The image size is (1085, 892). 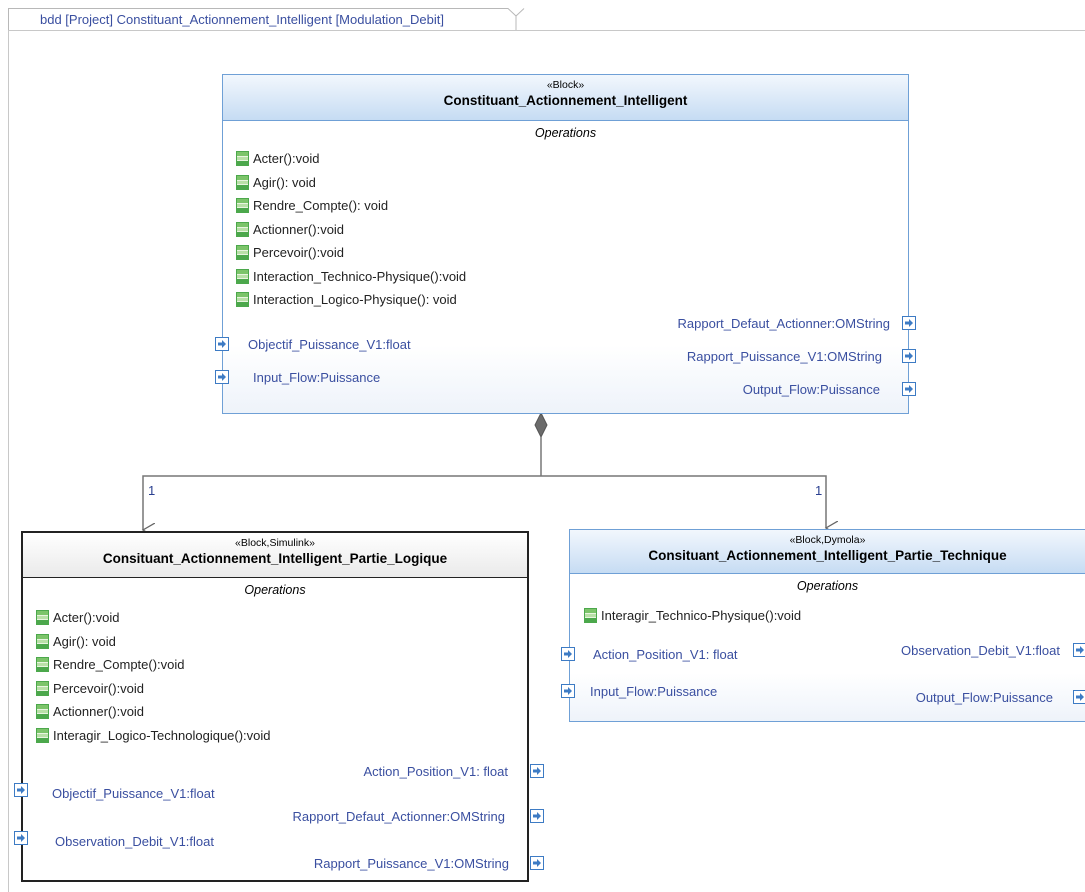 I want to click on operation-item: Rendre_Compte(): void, so click(x=312, y=206).